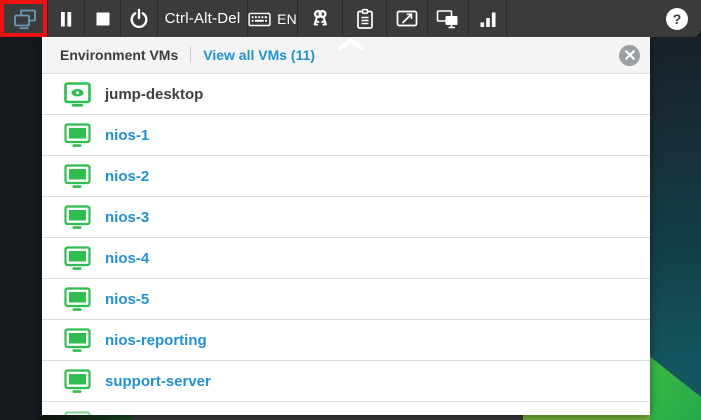  Describe the element at coordinates (346, 258) in the screenshot. I see `vm-row: nios-4` at that location.